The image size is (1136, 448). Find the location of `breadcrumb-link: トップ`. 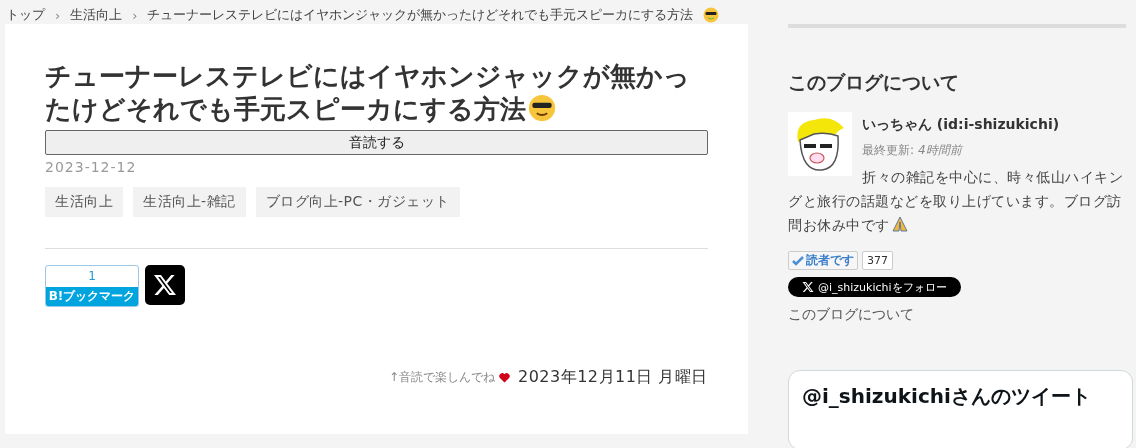

breadcrumb-link: トップ is located at coordinates (25, 15).